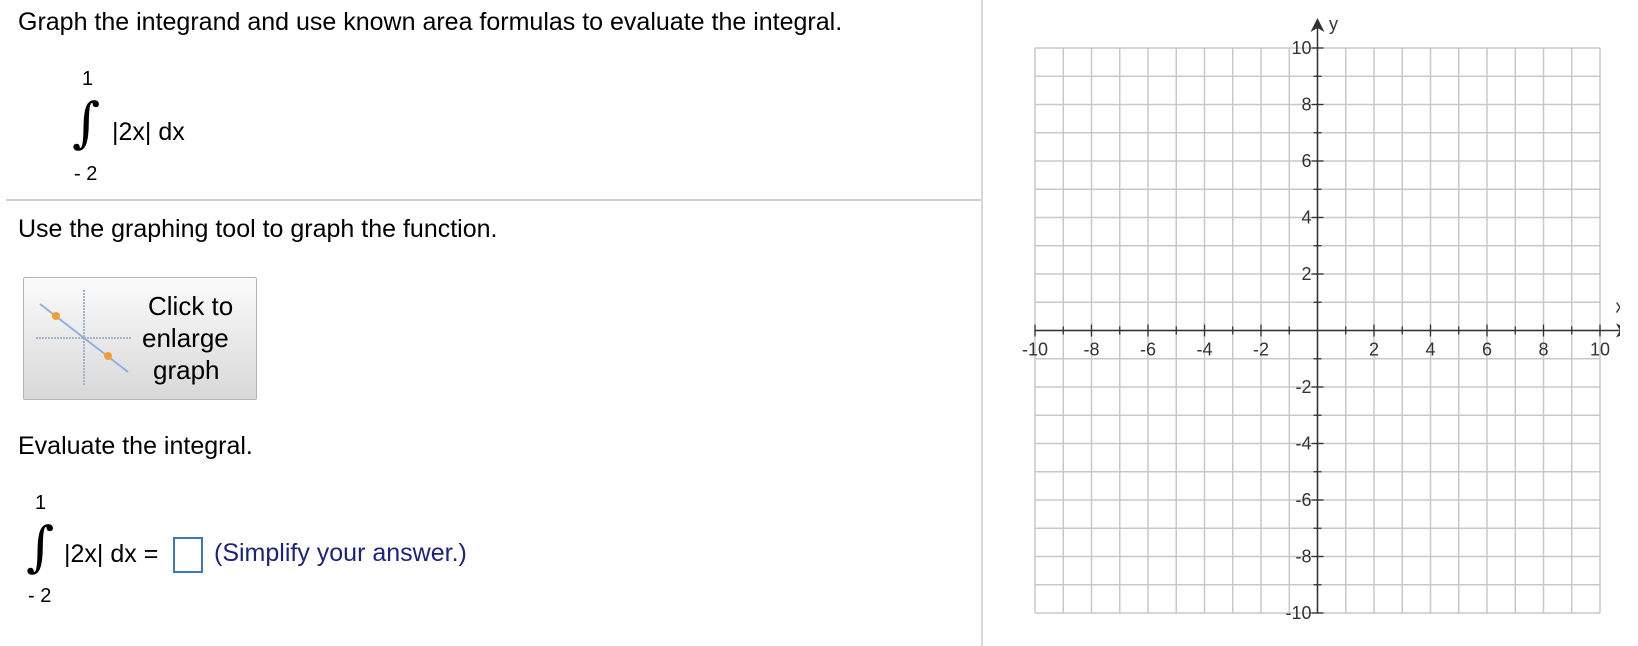 Image resolution: width=1638 pixels, height=646 pixels. What do you see at coordinates (1600, 350) in the screenshot?
I see `x-tick-label: 10` at bounding box center [1600, 350].